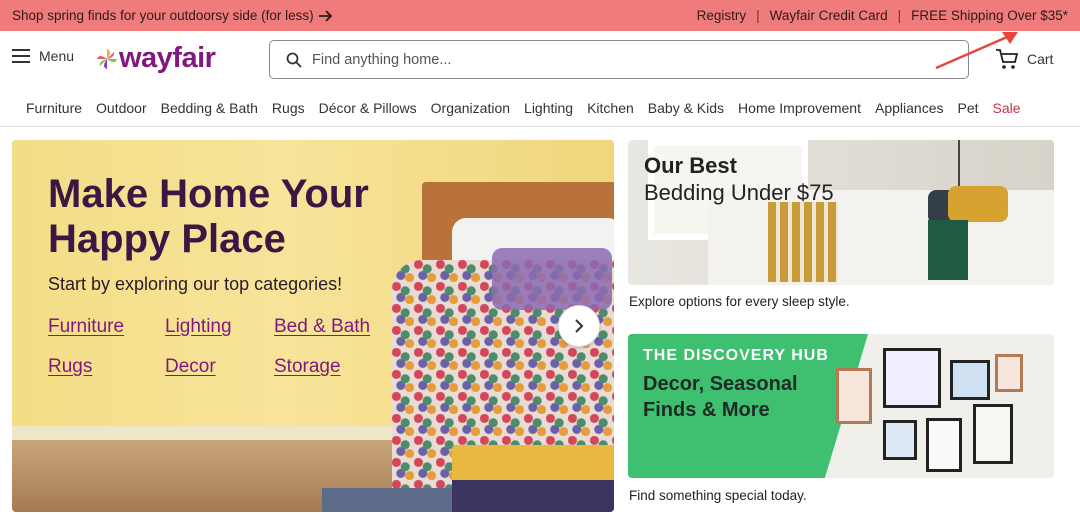 The width and height of the screenshot is (1080, 520). Describe the element at coordinates (748, 397) in the screenshot. I see `discovery-card-title: Decor, Seasonal Finds & More` at that location.